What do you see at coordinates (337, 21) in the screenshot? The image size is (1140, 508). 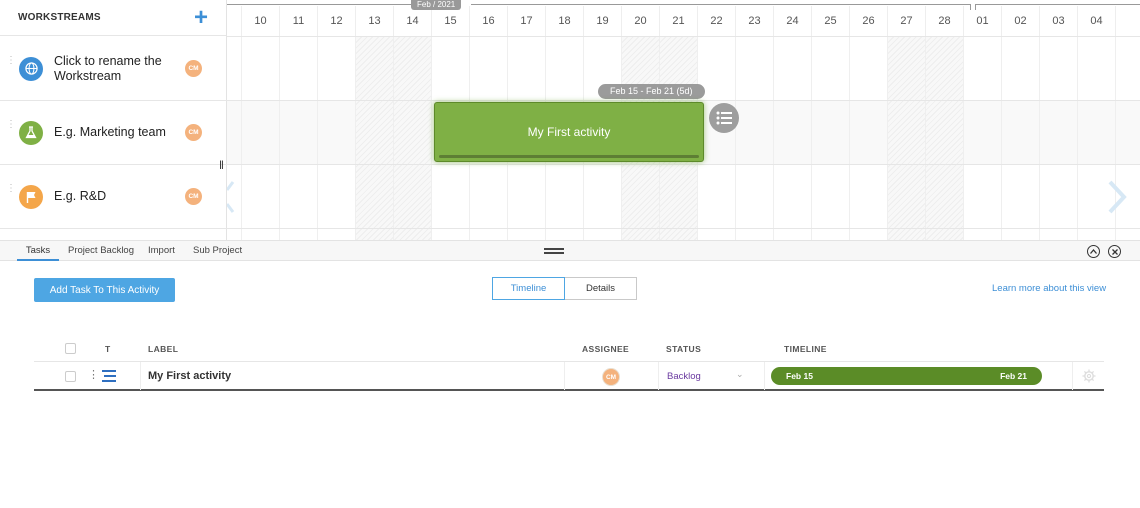 I see `day-header: 12` at bounding box center [337, 21].